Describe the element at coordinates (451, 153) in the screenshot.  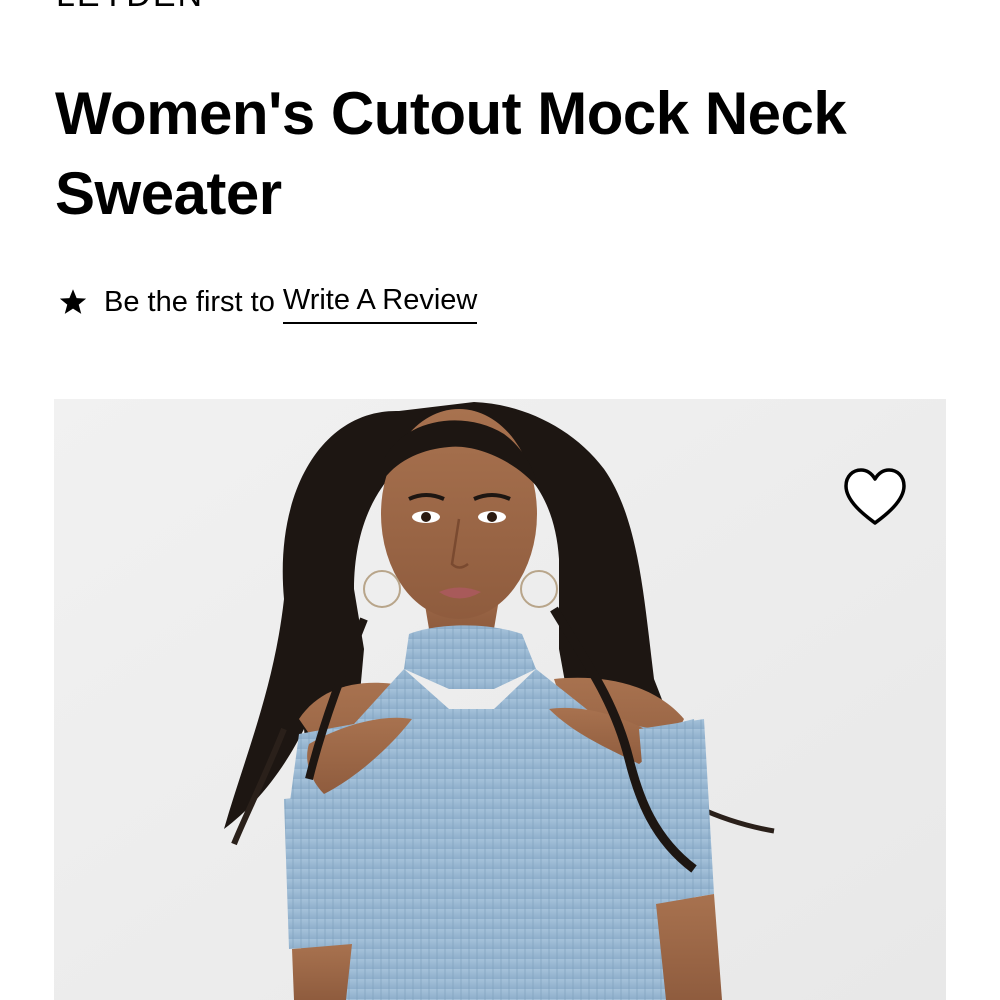
I see `product-title: Women's Cutout Mock Neck Sweater` at that location.